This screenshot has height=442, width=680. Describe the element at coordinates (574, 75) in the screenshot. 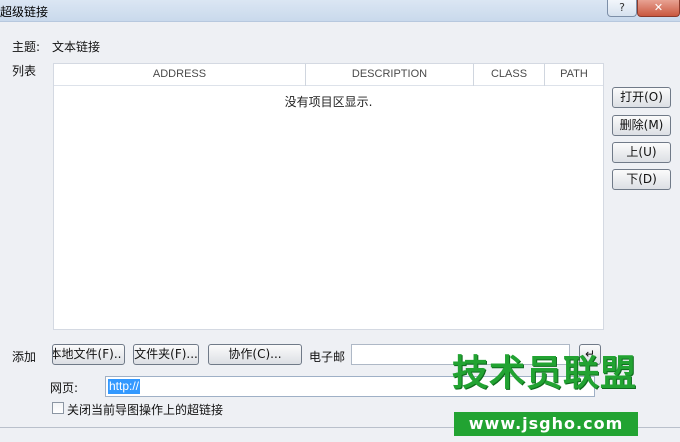

I see `column-header-path: PATH` at that location.